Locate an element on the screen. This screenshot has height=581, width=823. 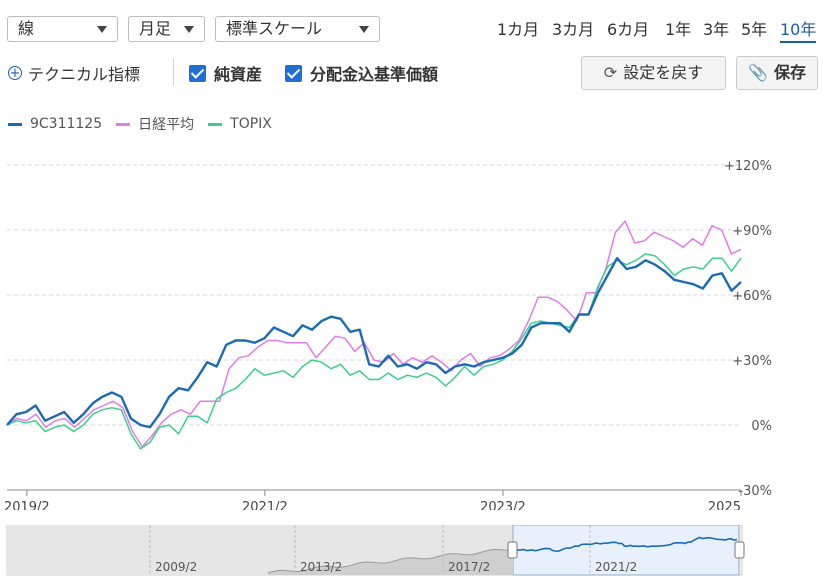
navigator-right-handle is located at coordinates (739, 550).